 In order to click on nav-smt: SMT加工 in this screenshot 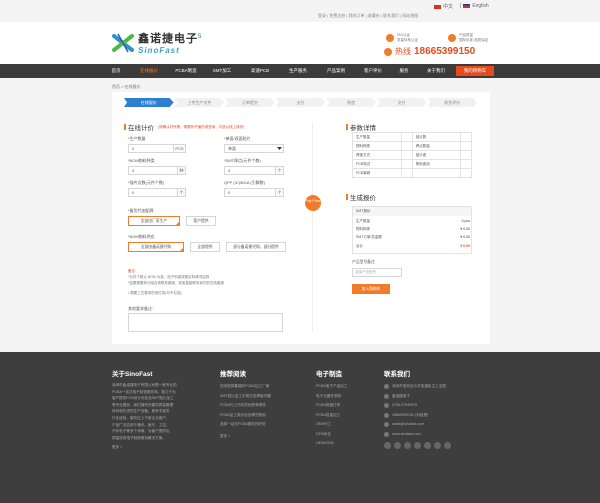, I will do `click(222, 71)`.